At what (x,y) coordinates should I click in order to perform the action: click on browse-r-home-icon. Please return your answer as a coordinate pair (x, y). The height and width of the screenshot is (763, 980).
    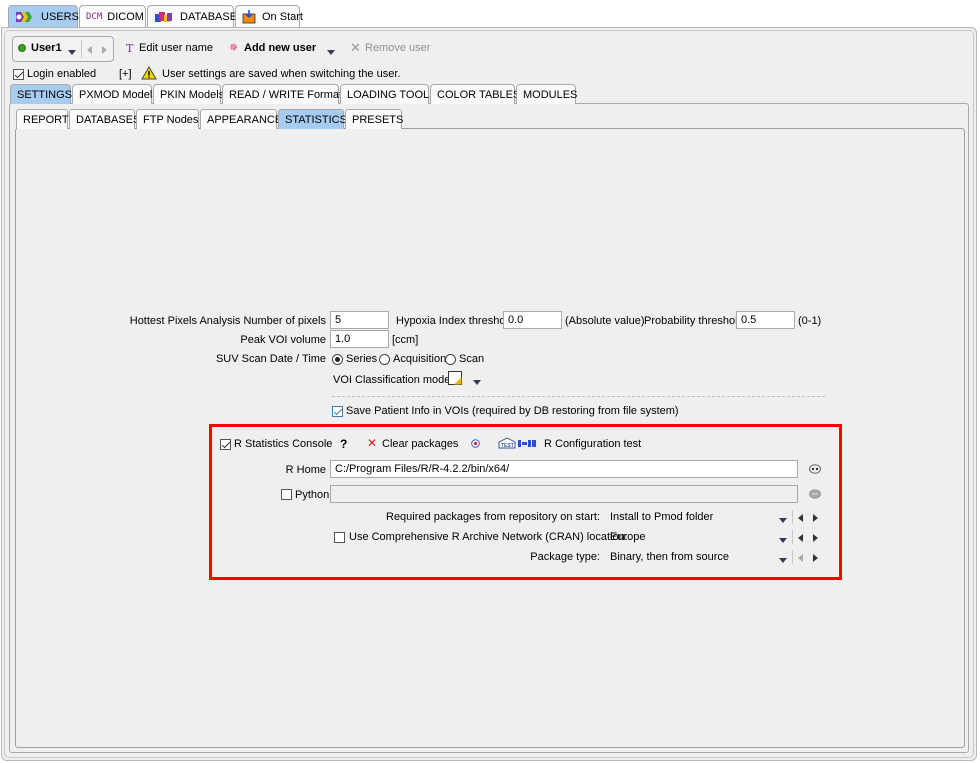
    Looking at the image, I should click on (815, 470).